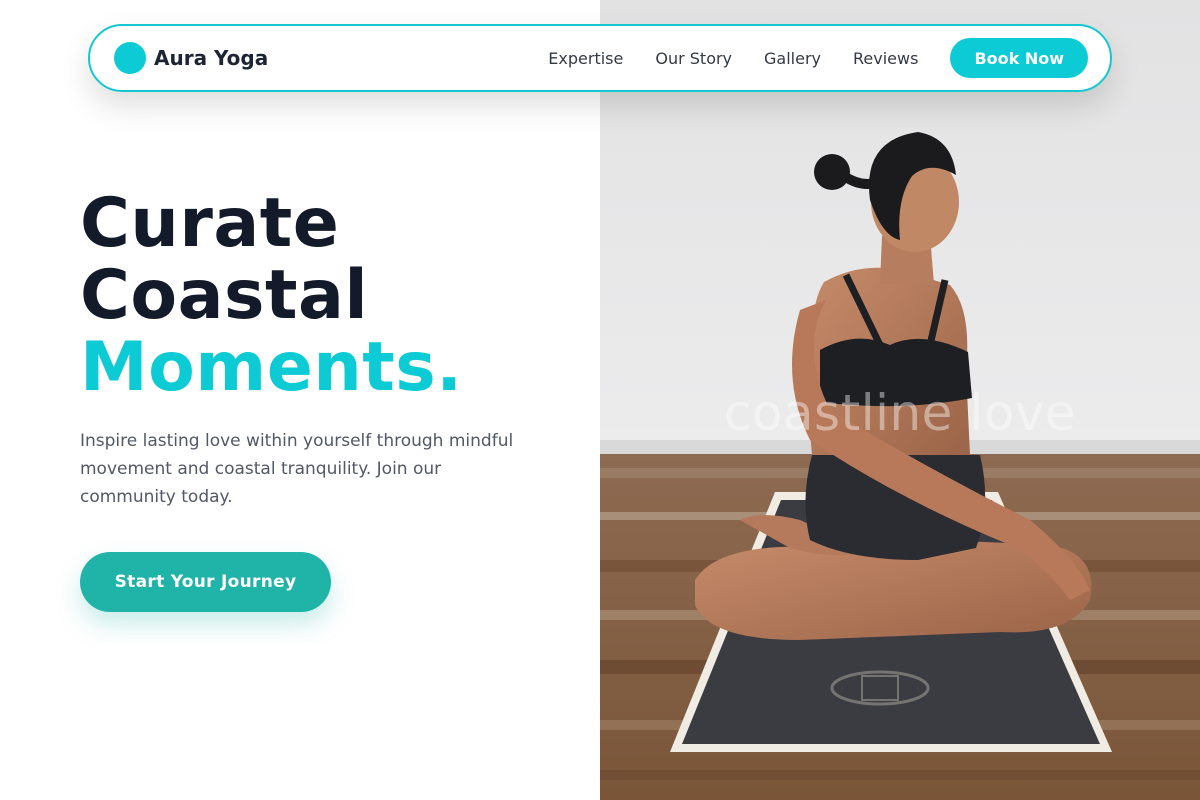  I want to click on teal-circle-logo-icon, so click(130, 58).